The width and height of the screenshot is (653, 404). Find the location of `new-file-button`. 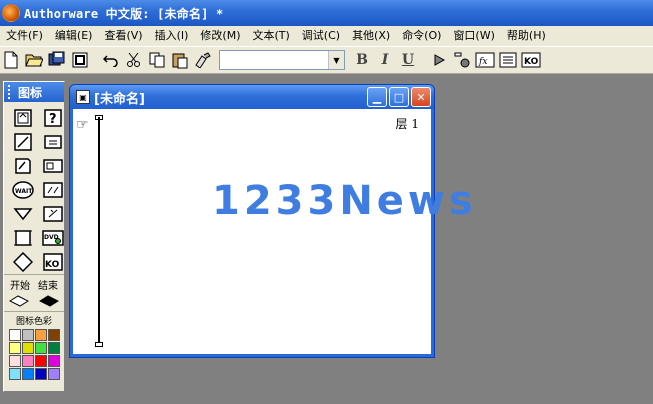

new-file-button is located at coordinates (11, 60).